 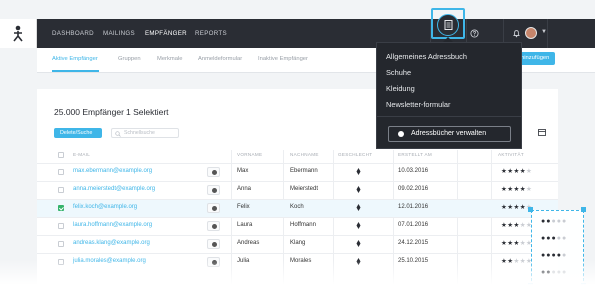 I want to click on delete-button: Delete/Suche, so click(x=78, y=133).